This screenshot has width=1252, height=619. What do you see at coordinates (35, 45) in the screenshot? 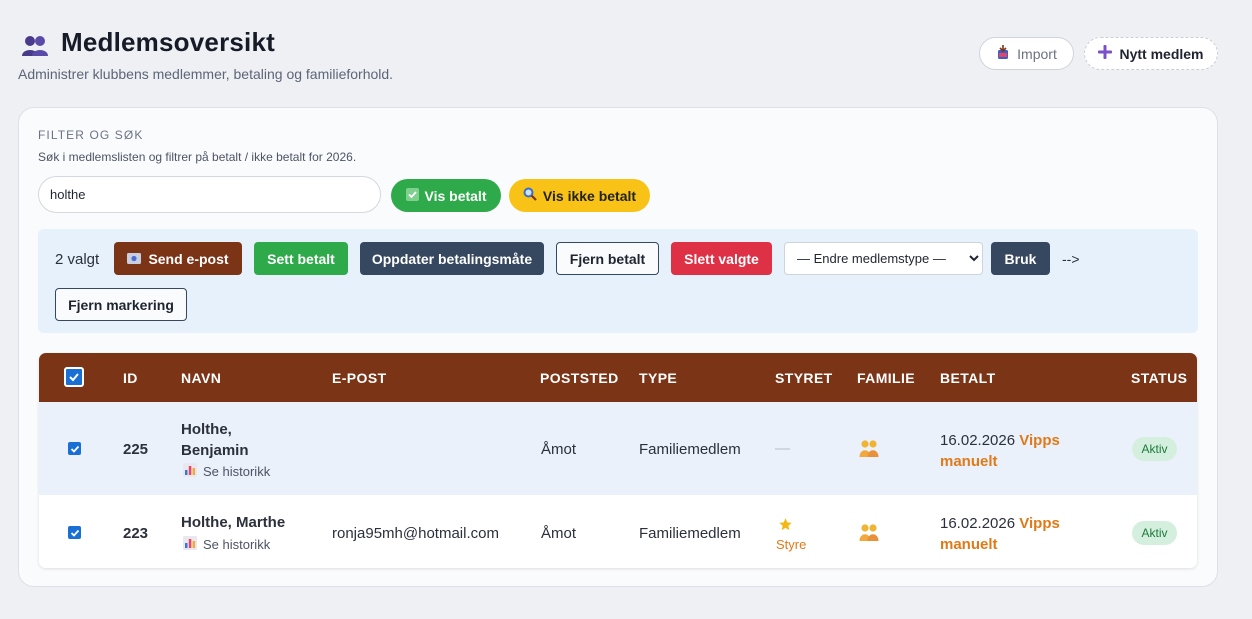
I see `members-icon` at bounding box center [35, 45].